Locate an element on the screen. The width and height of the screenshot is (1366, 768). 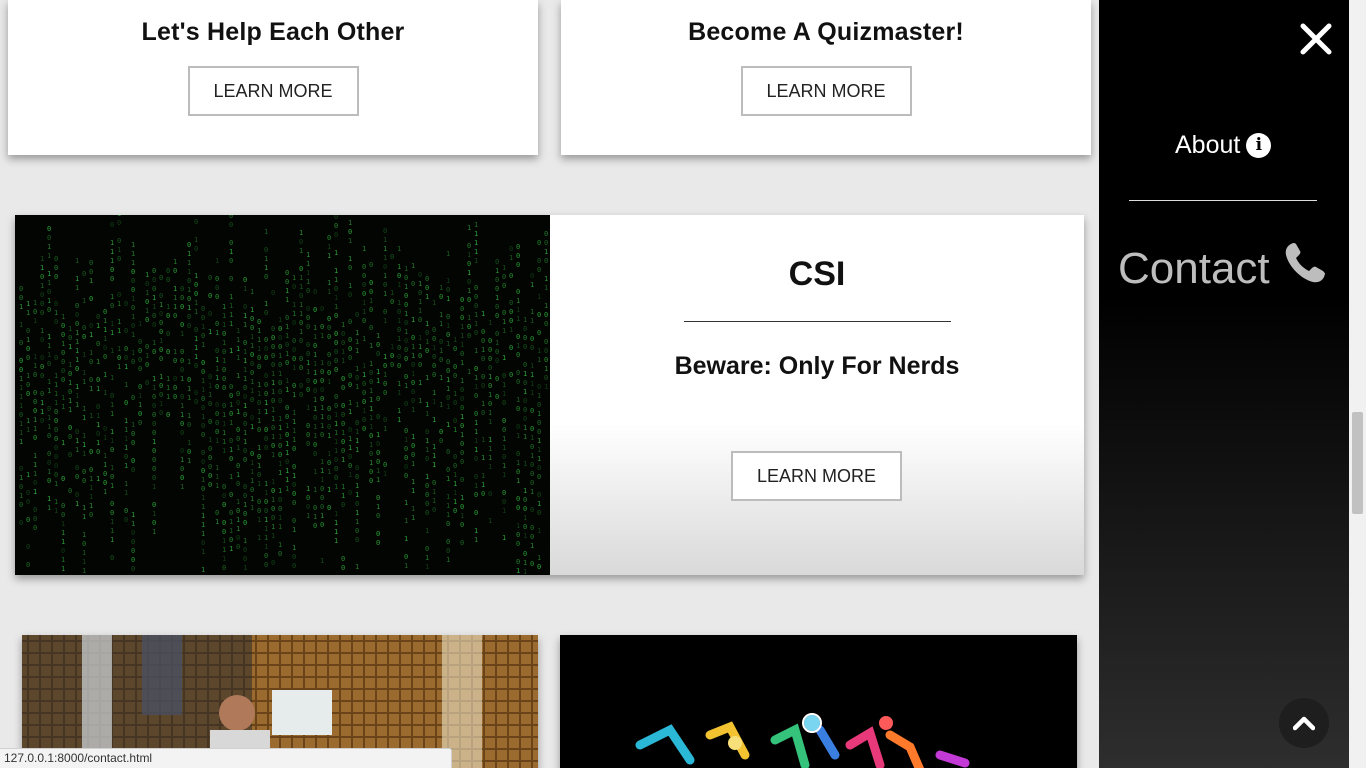
menu-item-contact: Contact is located at coordinates (1223, 268).